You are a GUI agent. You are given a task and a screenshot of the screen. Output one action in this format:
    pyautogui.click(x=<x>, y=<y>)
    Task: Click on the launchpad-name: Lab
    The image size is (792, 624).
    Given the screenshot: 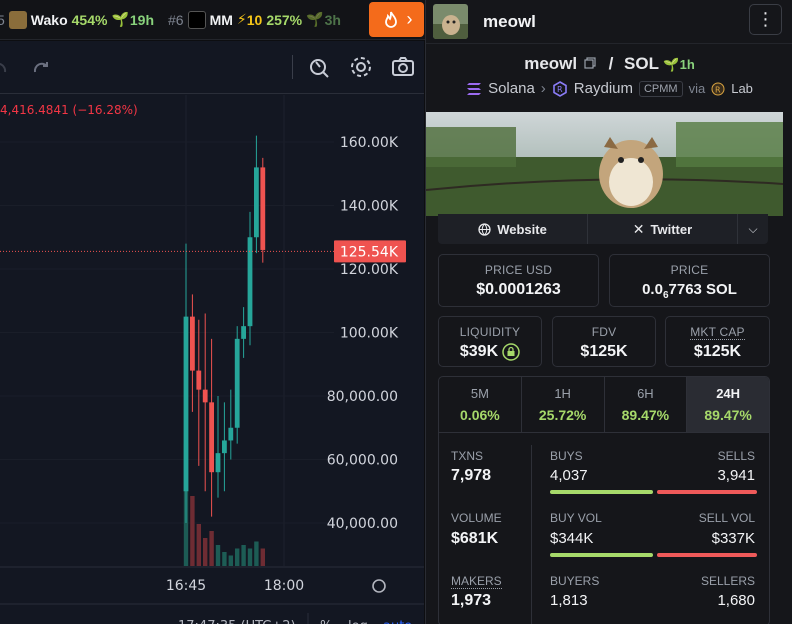 What is the action you would take?
    pyautogui.click(x=742, y=88)
    